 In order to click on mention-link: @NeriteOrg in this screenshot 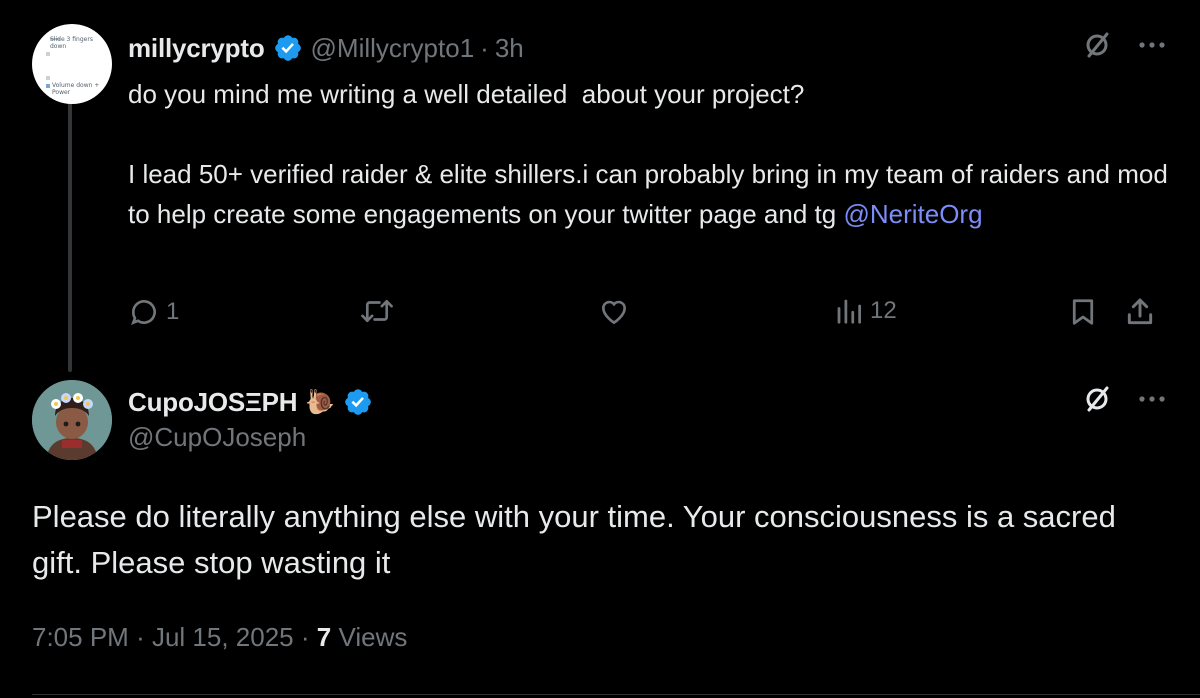, I will do `click(912, 214)`.